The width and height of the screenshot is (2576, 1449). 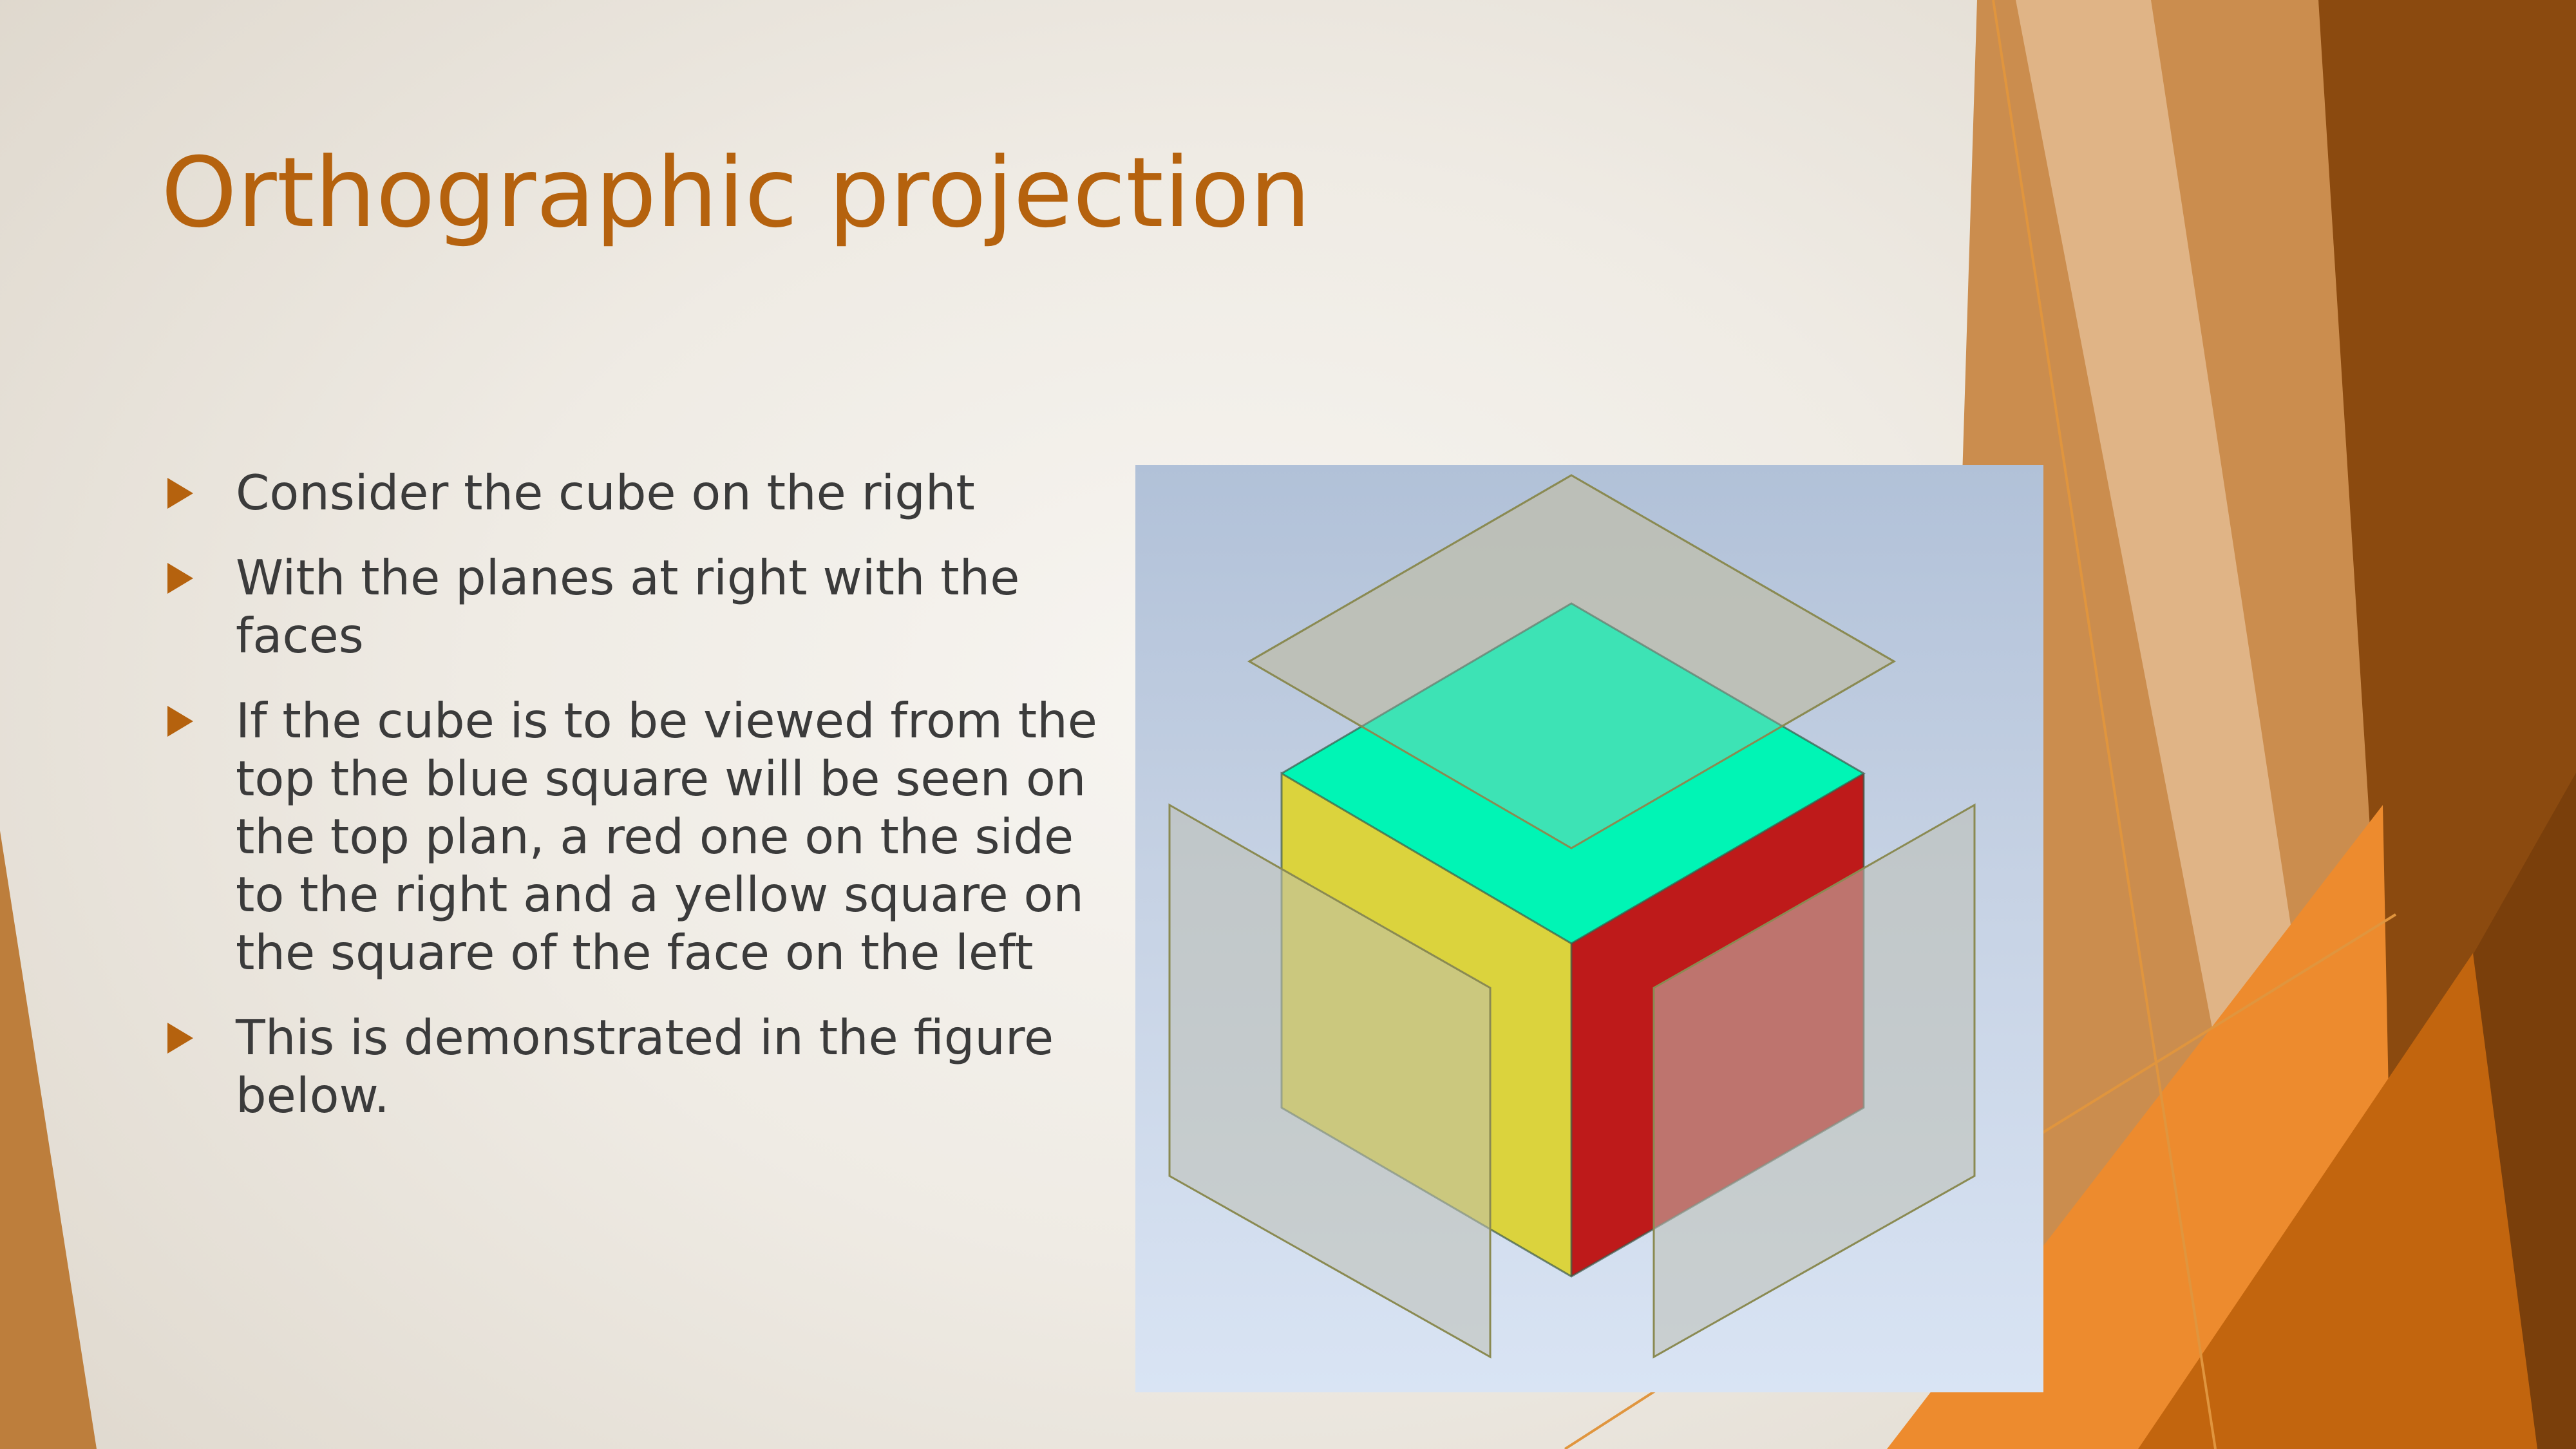 I want to click on bullet-item: Consider the cube on the right, so click(x=631, y=493).